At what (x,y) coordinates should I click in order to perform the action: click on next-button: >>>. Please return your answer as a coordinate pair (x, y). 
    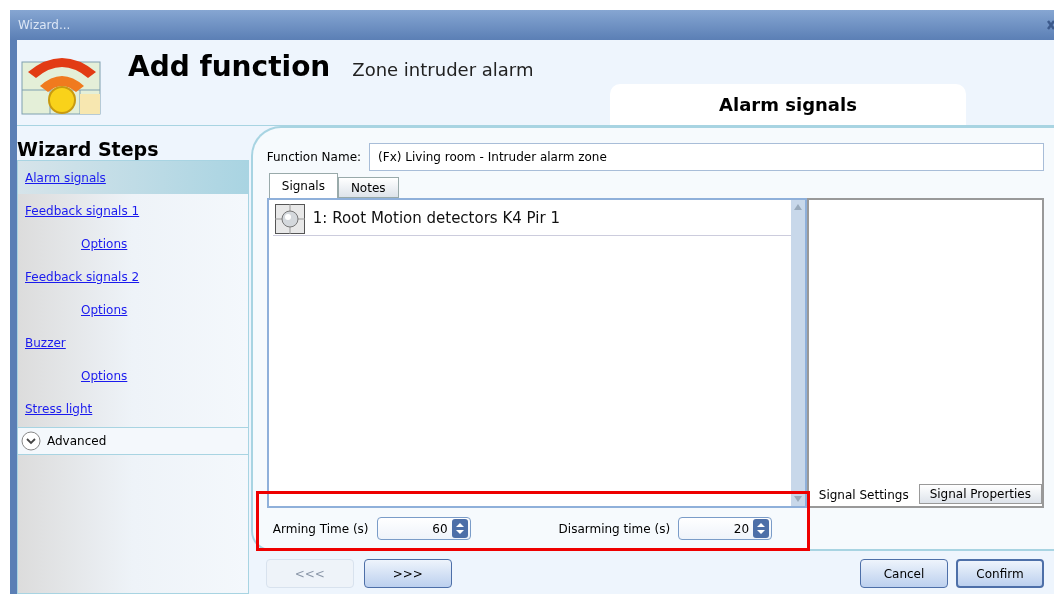
    Looking at the image, I should click on (407, 573).